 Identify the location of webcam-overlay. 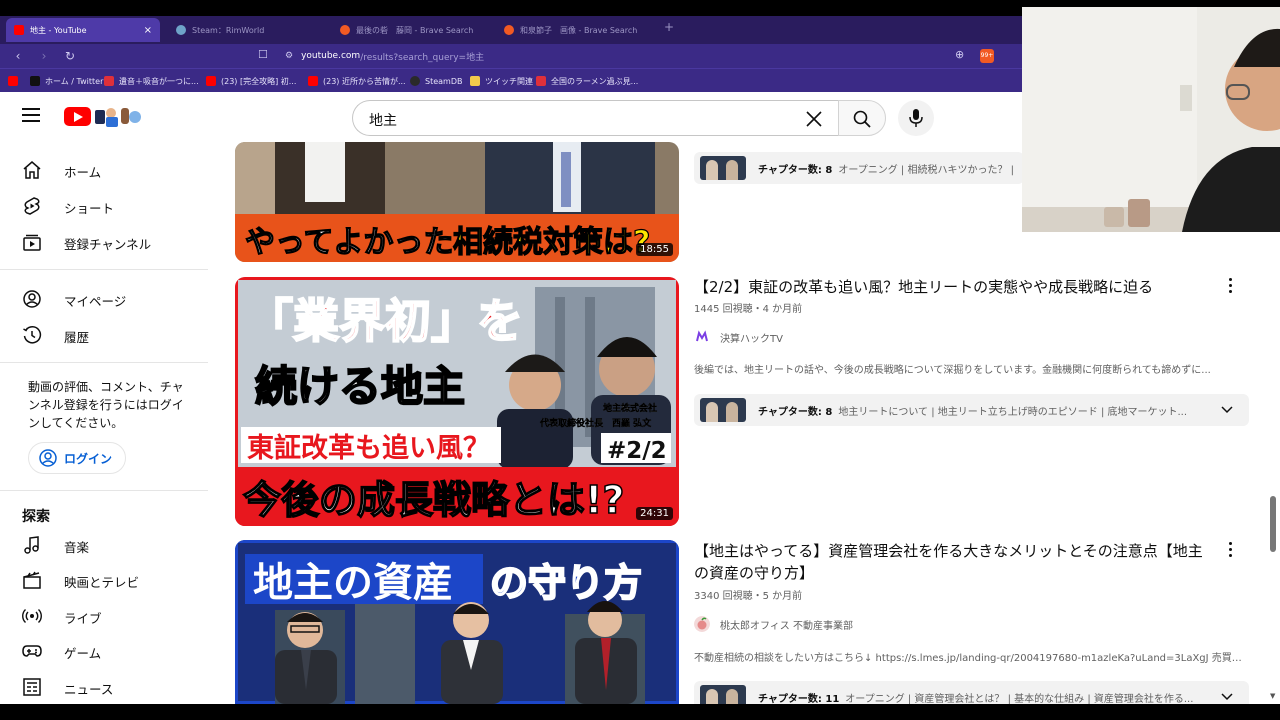
(1151, 119).